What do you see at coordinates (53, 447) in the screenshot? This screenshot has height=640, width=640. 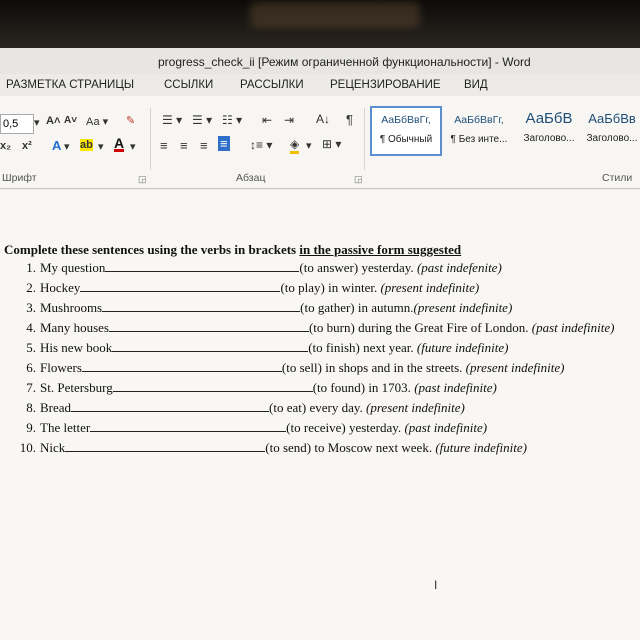 I see `item-subject: Nick` at bounding box center [53, 447].